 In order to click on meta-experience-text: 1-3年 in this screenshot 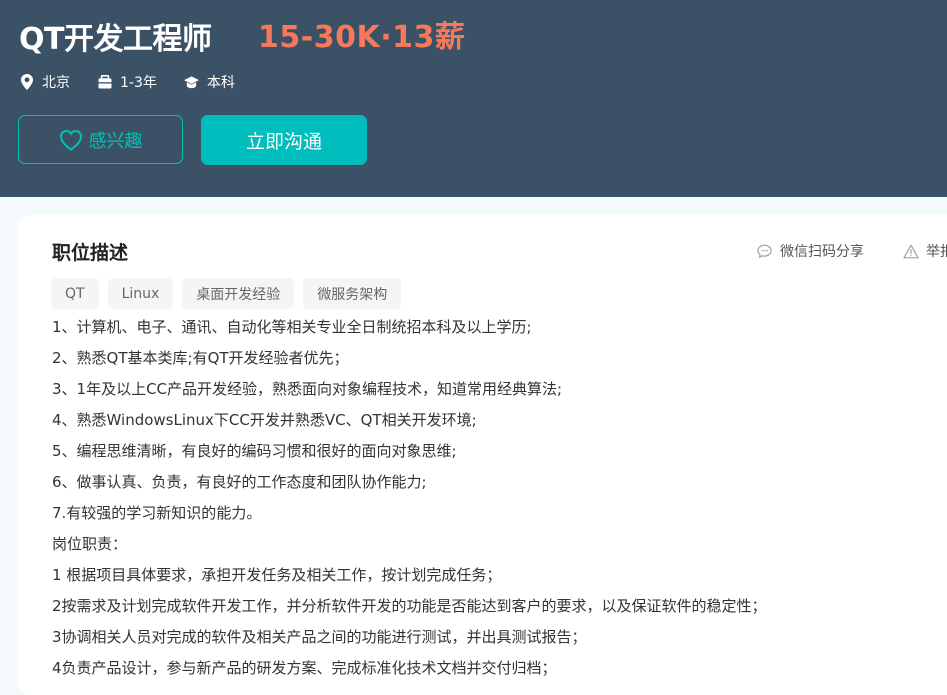, I will do `click(138, 83)`.